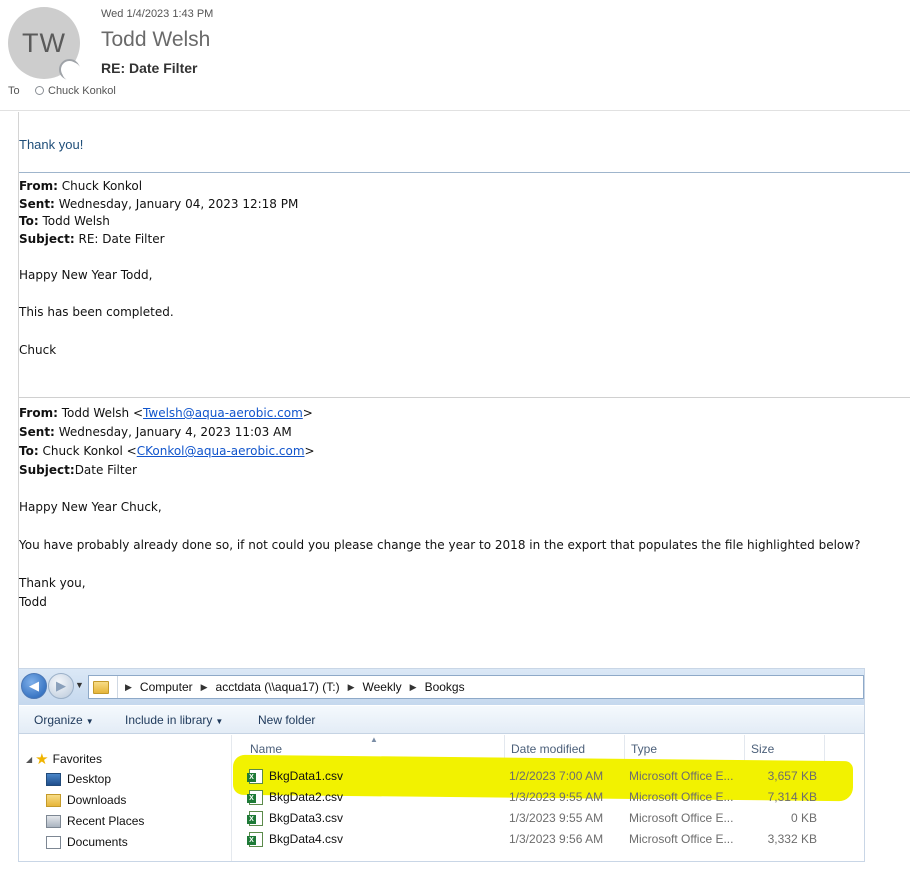 This screenshot has height=878, width=910. Describe the element at coordinates (175, 432) in the screenshot. I see `sent-value: Wednesday, January 4, 2023 11:03 AM` at that location.